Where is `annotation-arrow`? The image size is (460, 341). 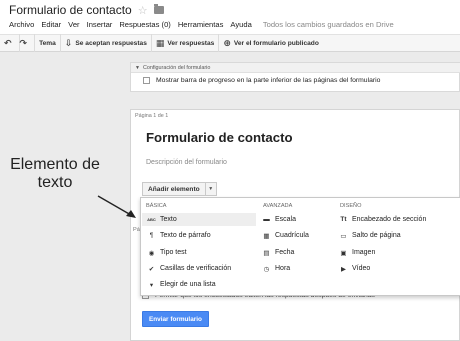
annotation-arrow is located at coordinates (116, 206).